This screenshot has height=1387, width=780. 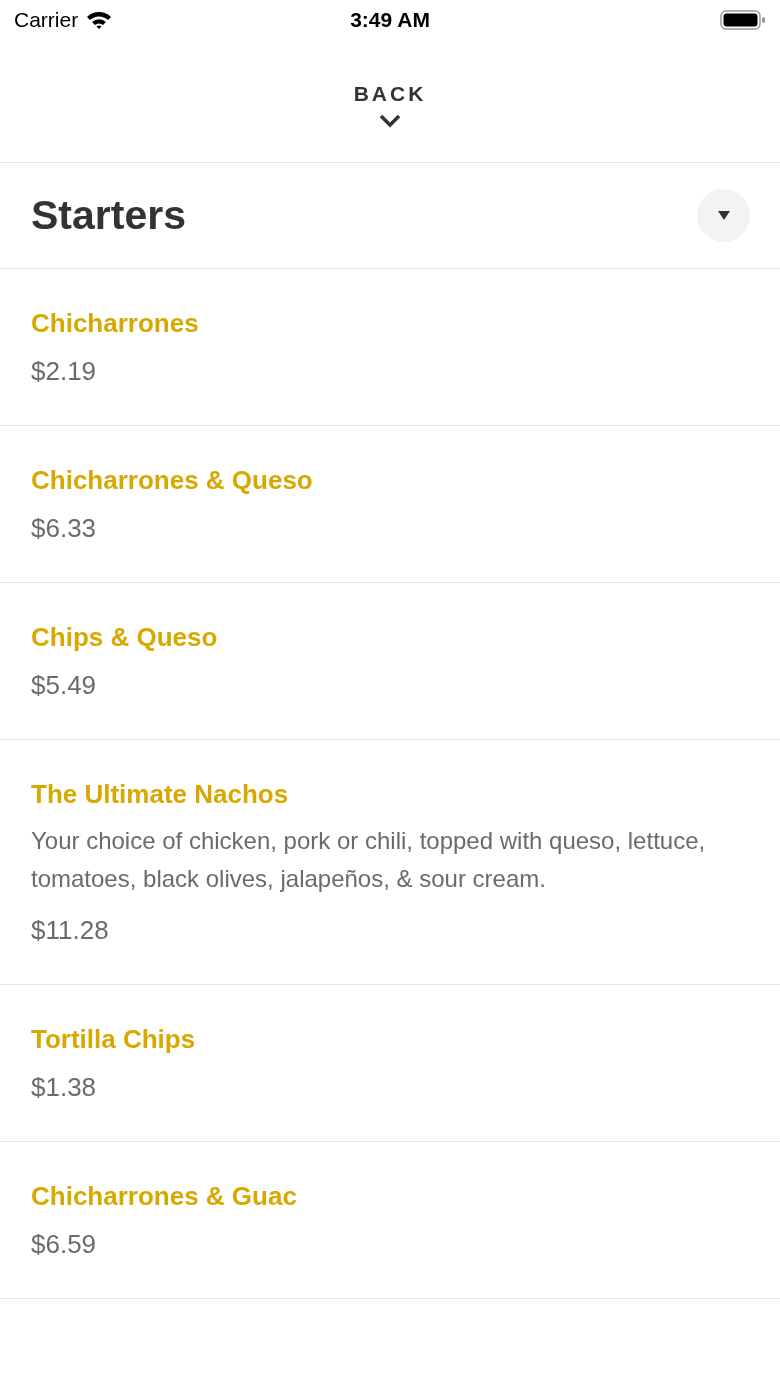 What do you see at coordinates (743, 20) in the screenshot?
I see `battery-icon` at bounding box center [743, 20].